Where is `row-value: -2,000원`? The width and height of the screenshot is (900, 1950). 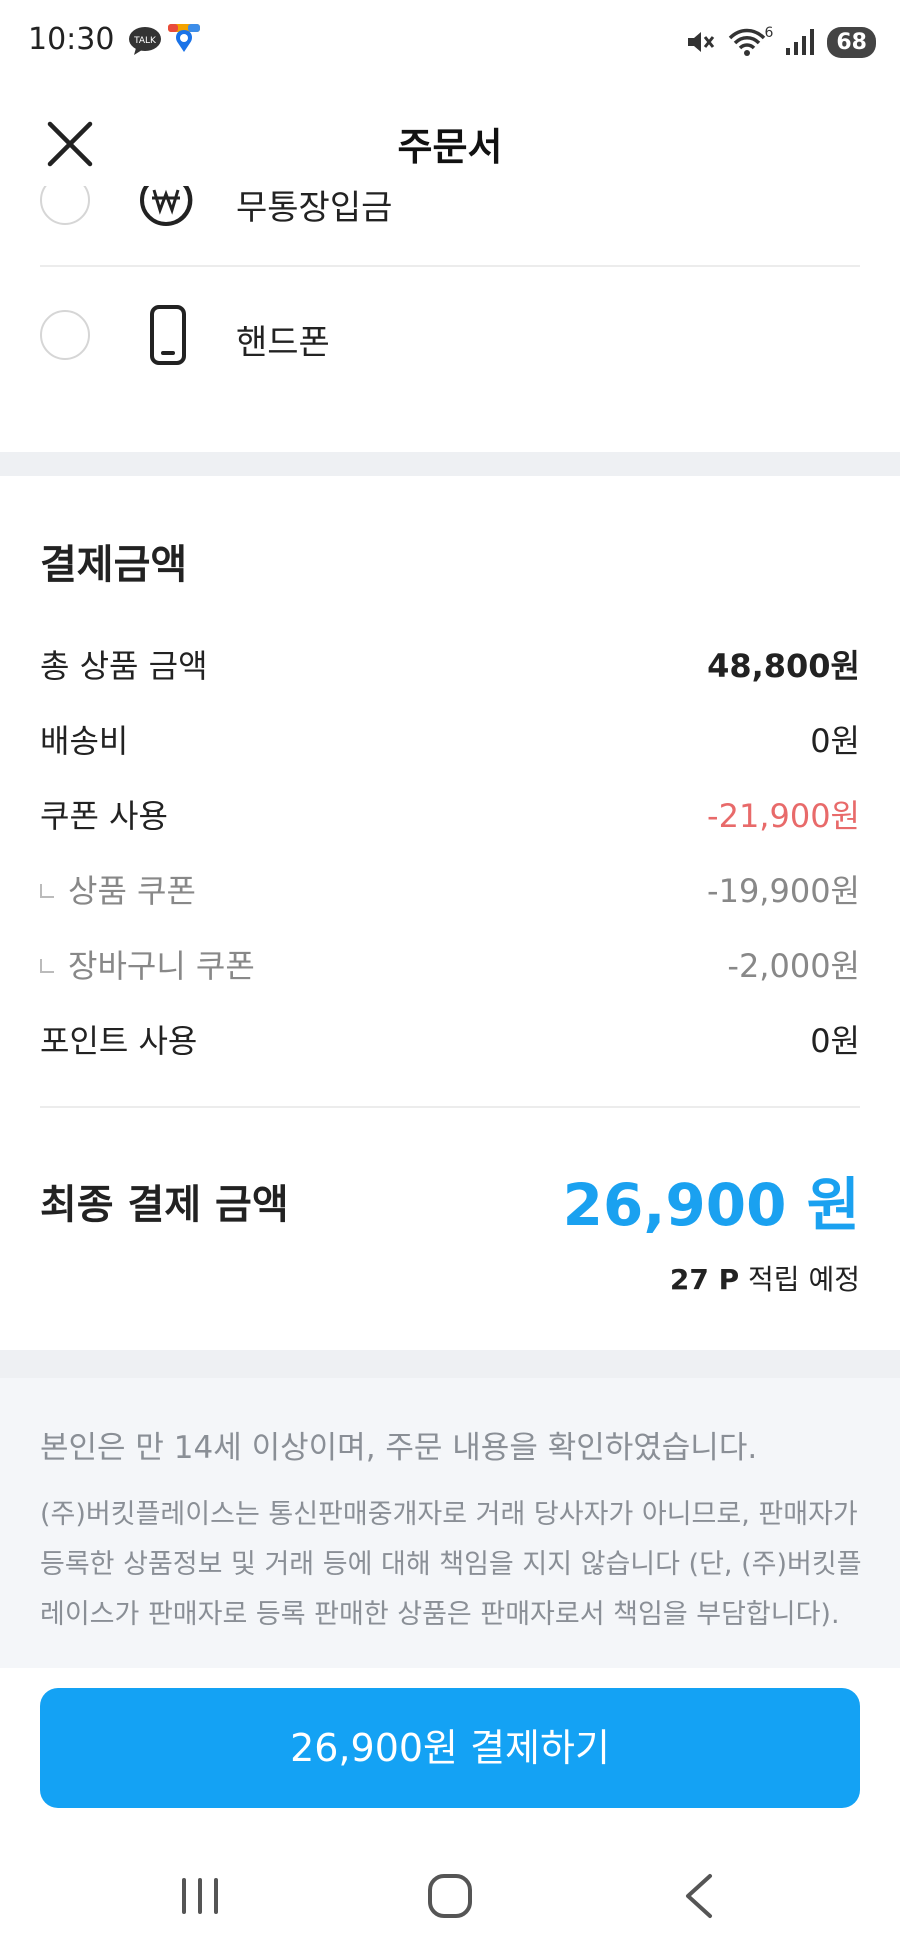
row-value: -2,000원 is located at coordinates (793, 966).